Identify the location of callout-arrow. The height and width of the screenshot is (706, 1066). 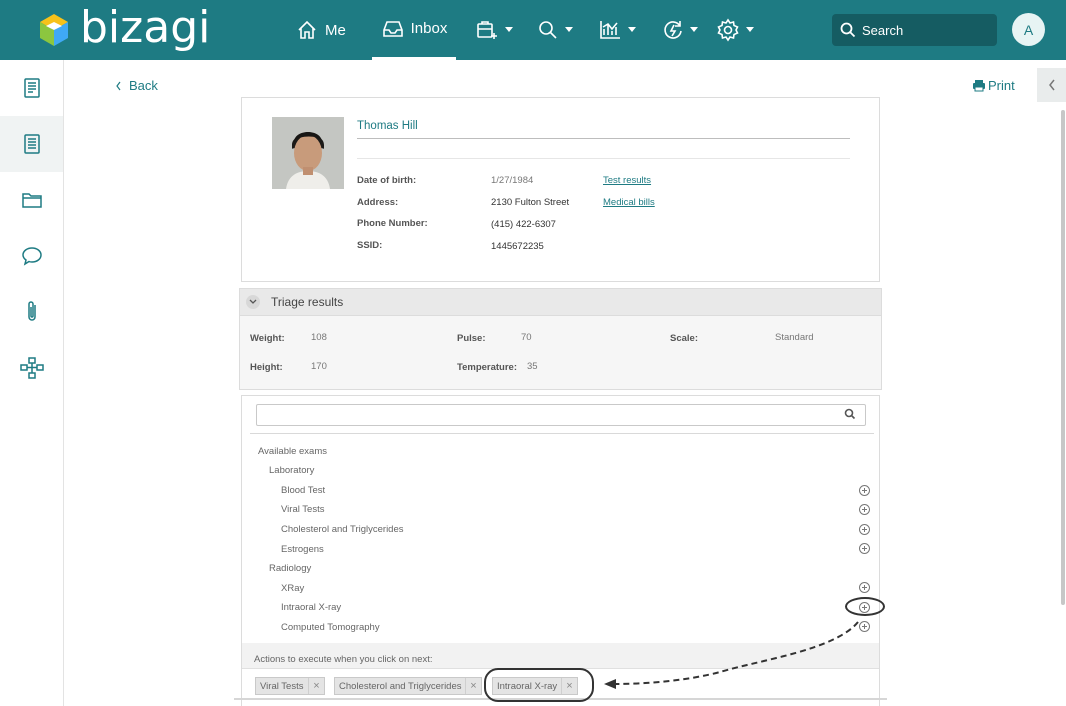
(731, 655).